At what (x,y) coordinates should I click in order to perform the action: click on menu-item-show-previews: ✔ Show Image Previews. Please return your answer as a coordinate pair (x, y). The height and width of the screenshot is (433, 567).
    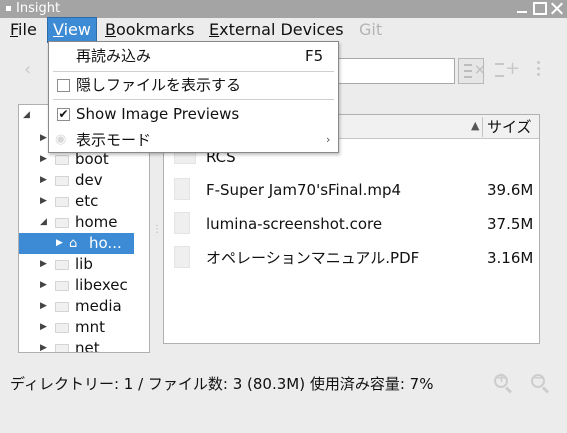
    Looking at the image, I should click on (193, 114).